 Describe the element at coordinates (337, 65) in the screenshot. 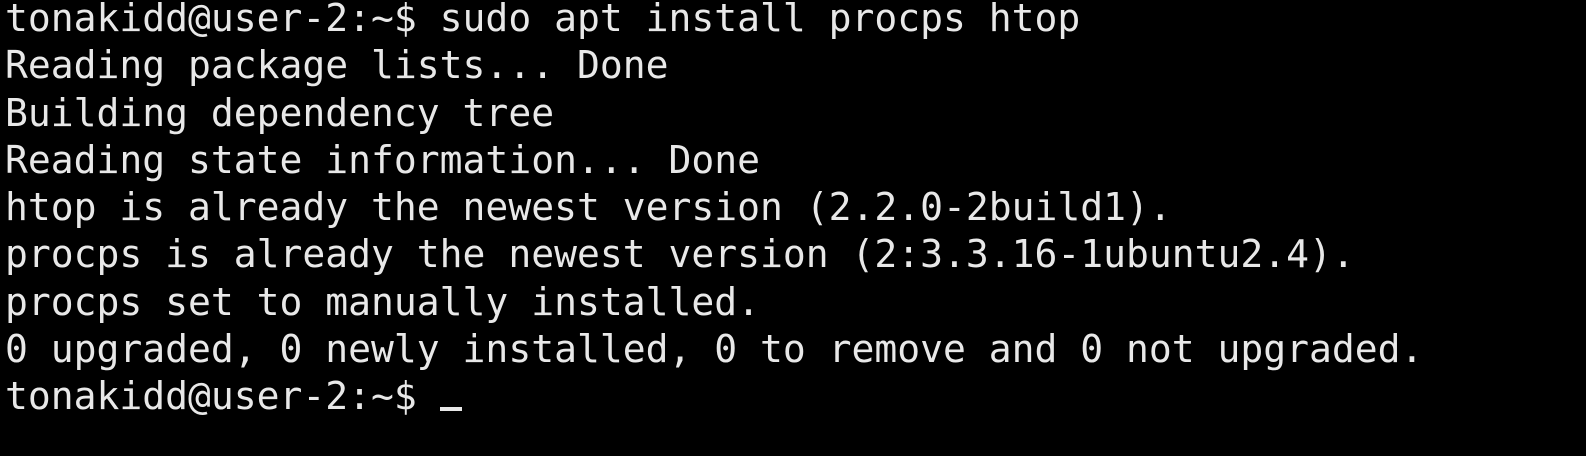

I see `terminal-line-output: Reading package lists... Done` at that location.